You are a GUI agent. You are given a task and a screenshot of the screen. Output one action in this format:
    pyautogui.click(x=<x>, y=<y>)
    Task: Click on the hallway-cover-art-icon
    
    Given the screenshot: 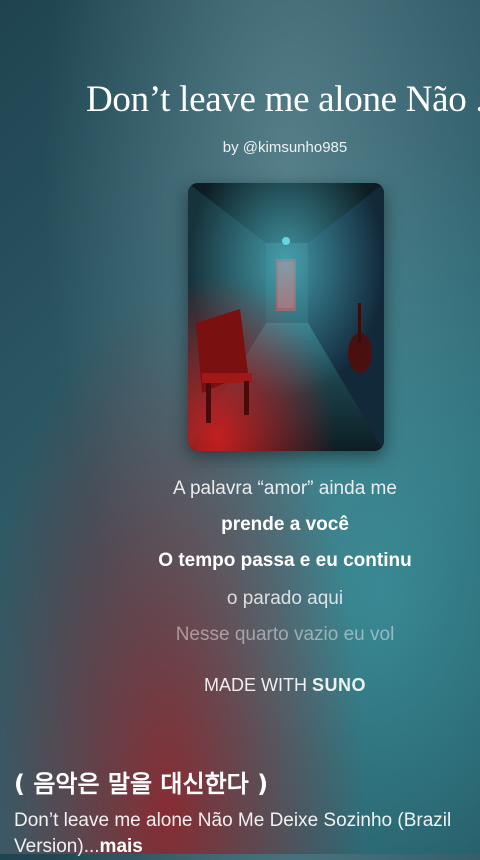 What is the action you would take?
    pyautogui.click(x=286, y=317)
    